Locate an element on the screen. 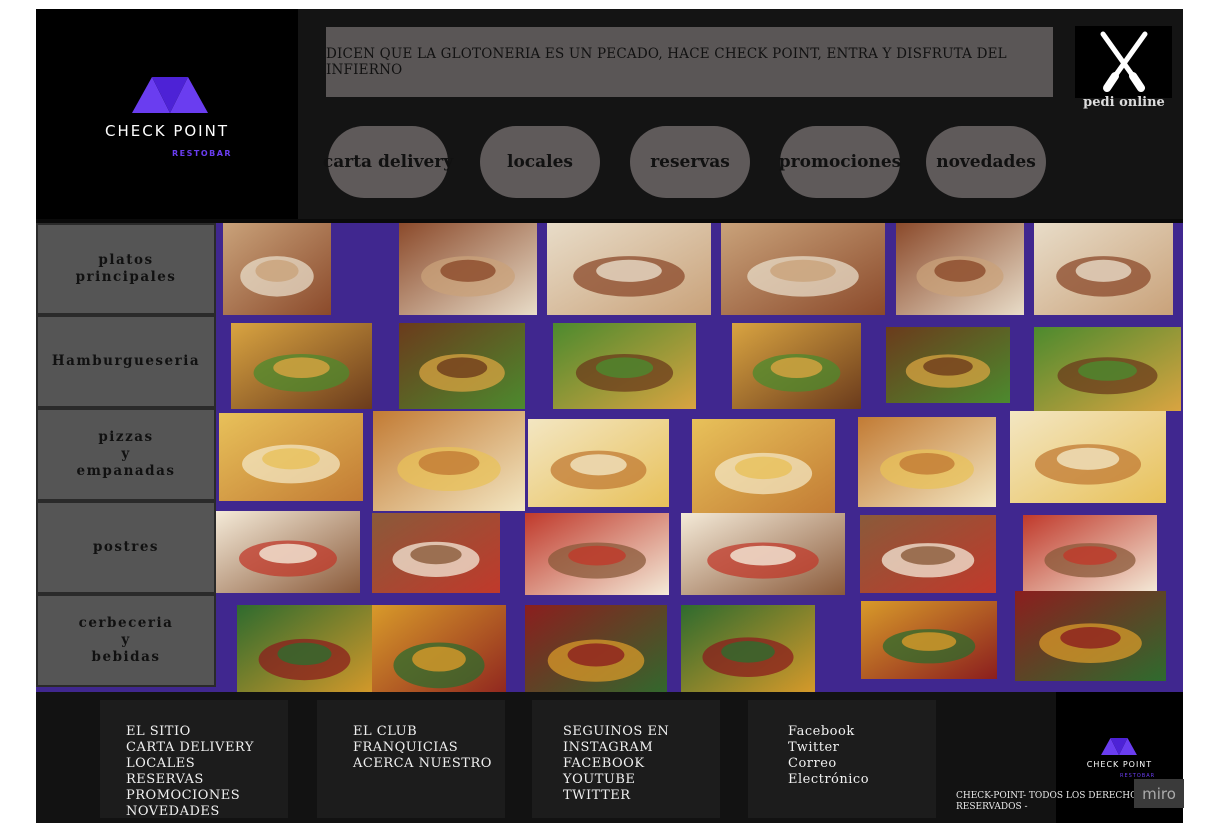 The width and height of the screenshot is (1208, 827). footer-link: PROMOCIONES is located at coordinates (207, 796).